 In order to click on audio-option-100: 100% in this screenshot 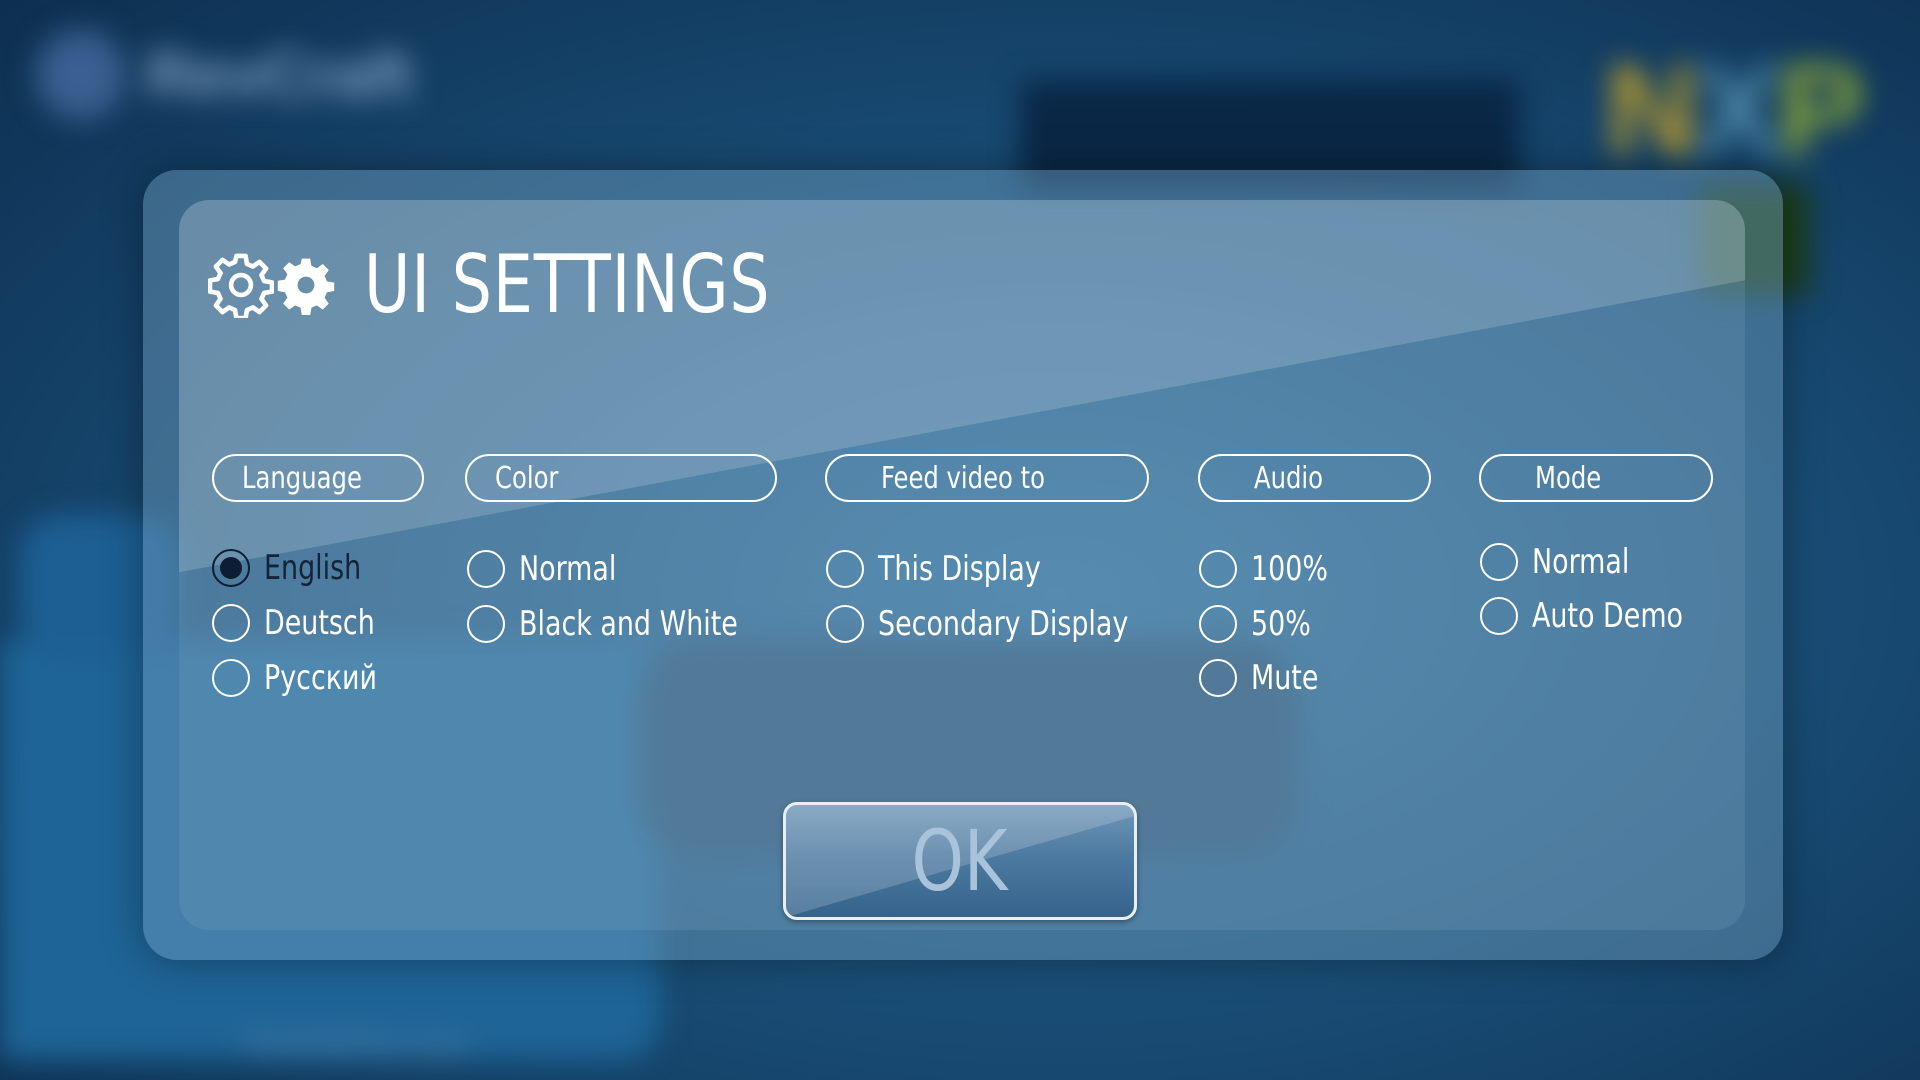, I will do `click(1268, 569)`.